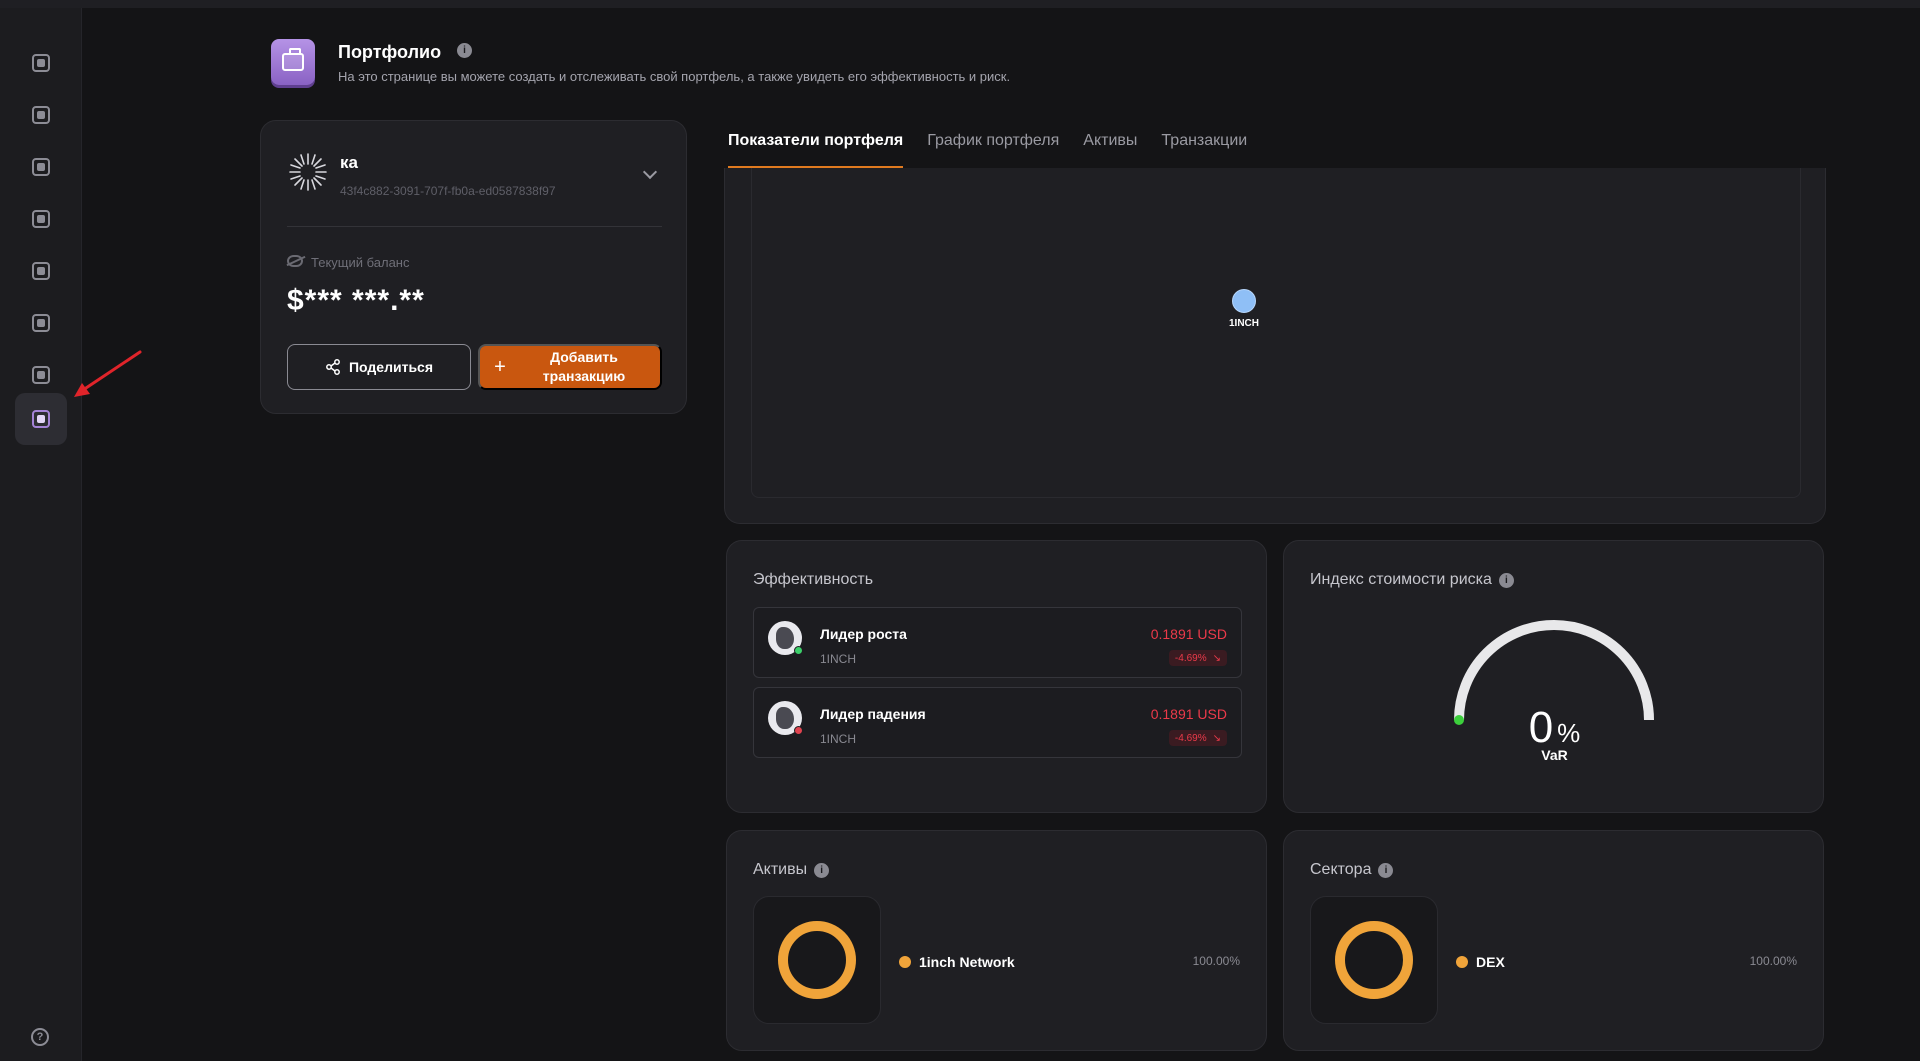  What do you see at coordinates (1341, 869) in the screenshot?
I see `sectors-title-text: Сектора` at bounding box center [1341, 869].